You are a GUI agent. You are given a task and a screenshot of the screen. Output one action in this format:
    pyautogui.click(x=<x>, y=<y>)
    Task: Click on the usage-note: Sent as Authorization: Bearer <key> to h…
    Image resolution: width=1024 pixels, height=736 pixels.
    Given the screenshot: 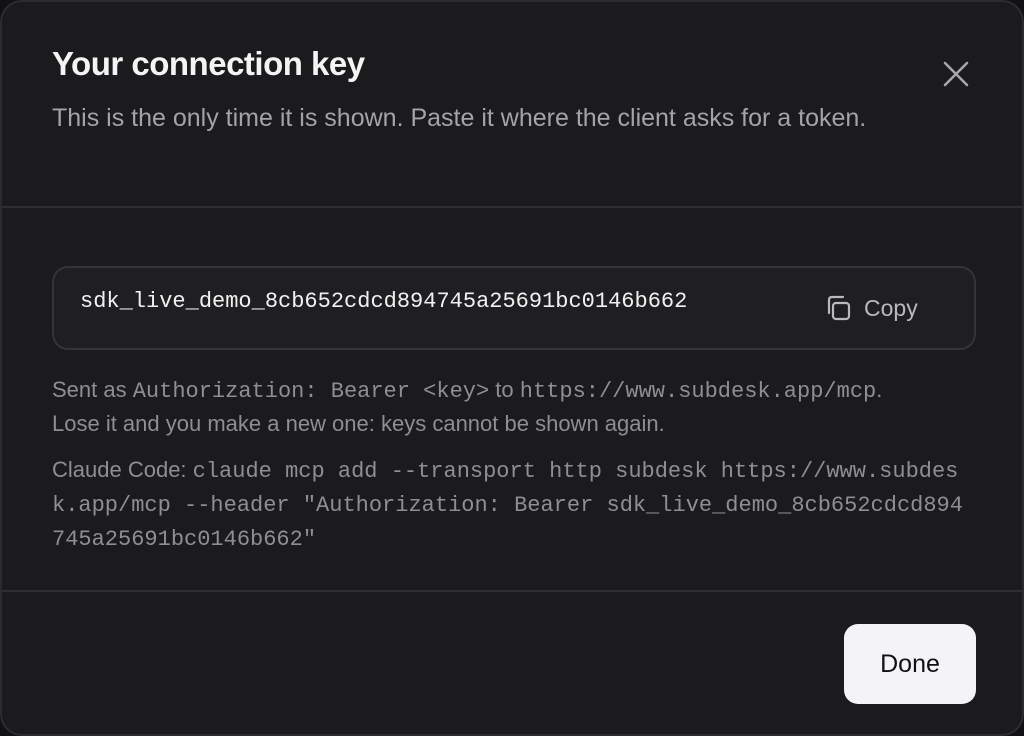 What is the action you would take?
    pyautogui.click(x=514, y=407)
    